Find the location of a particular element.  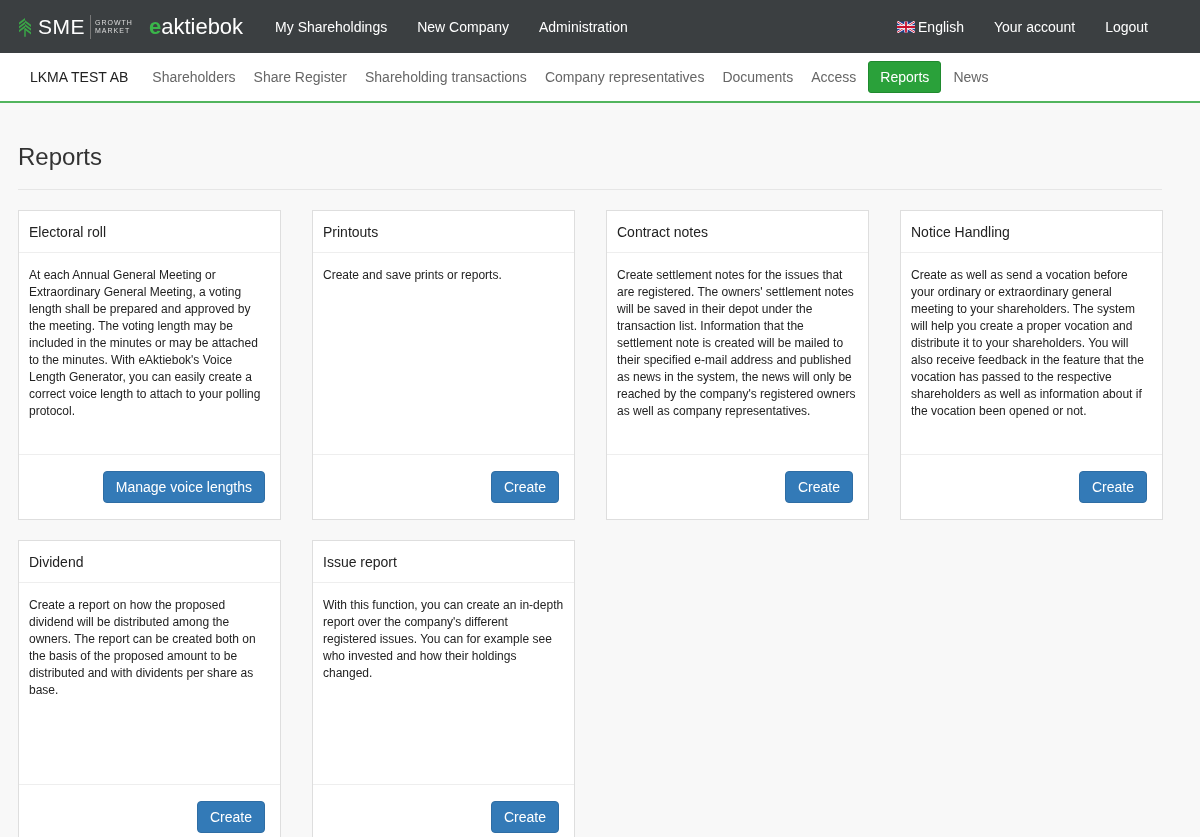

card-title: Contract notes is located at coordinates (663, 231).